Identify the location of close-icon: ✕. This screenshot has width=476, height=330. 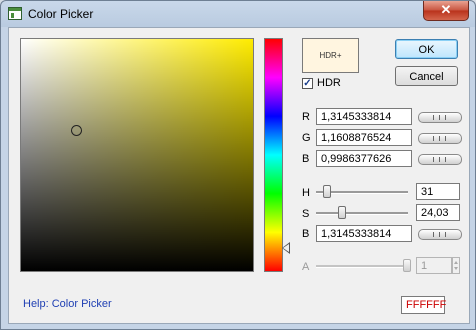
(446, 9).